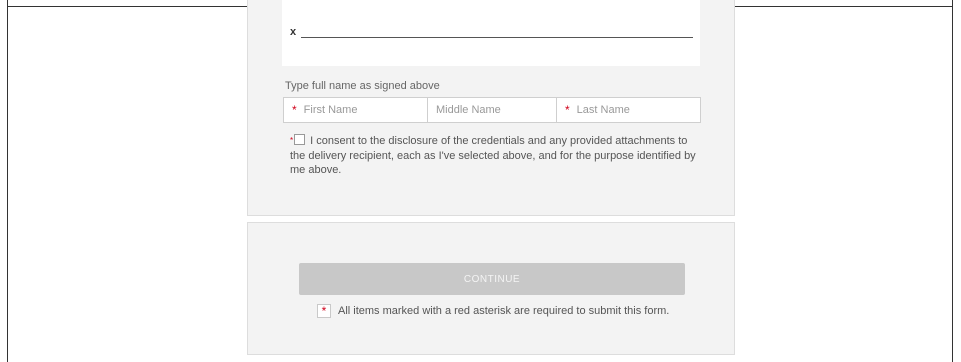 The height and width of the screenshot is (362, 961). I want to click on middle-name-placeholder: Middle Name, so click(468, 110).